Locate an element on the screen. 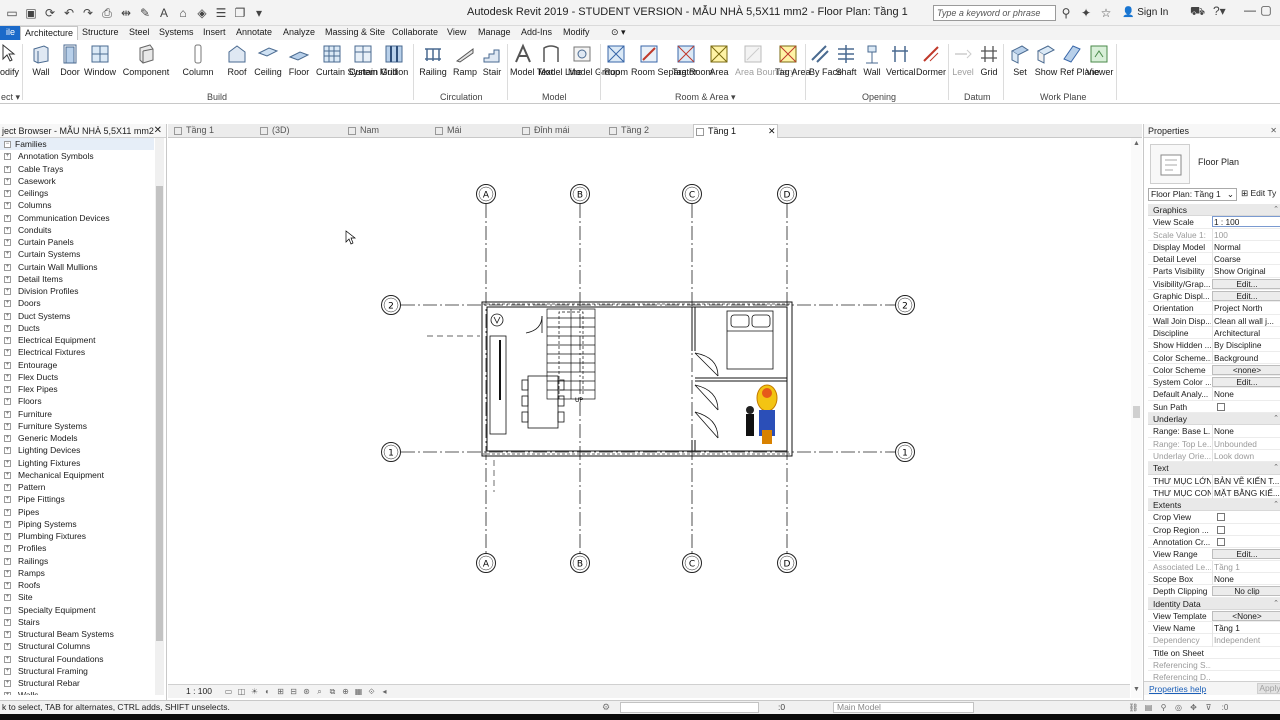 This screenshot has height=720, width=1280. type-selector-dropdown: Floor Plan: Tầng 1 ⌄ is located at coordinates (1192, 194).